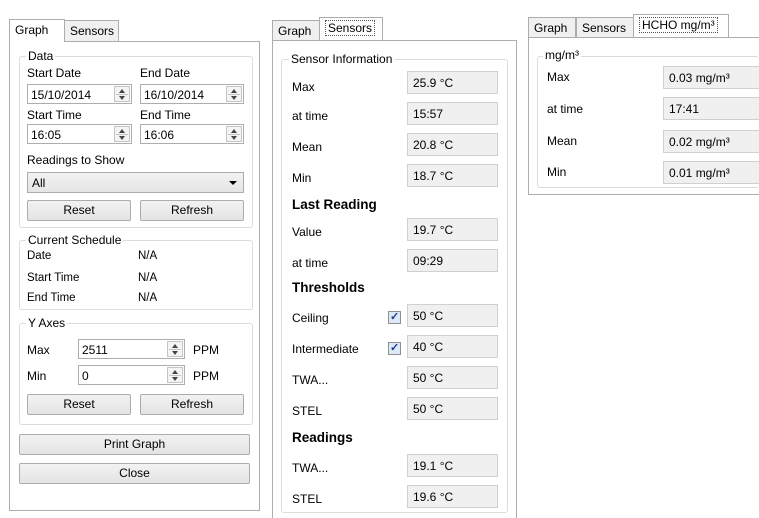  I want to click on schedule-group-title: Current Schedule, so click(75, 240).